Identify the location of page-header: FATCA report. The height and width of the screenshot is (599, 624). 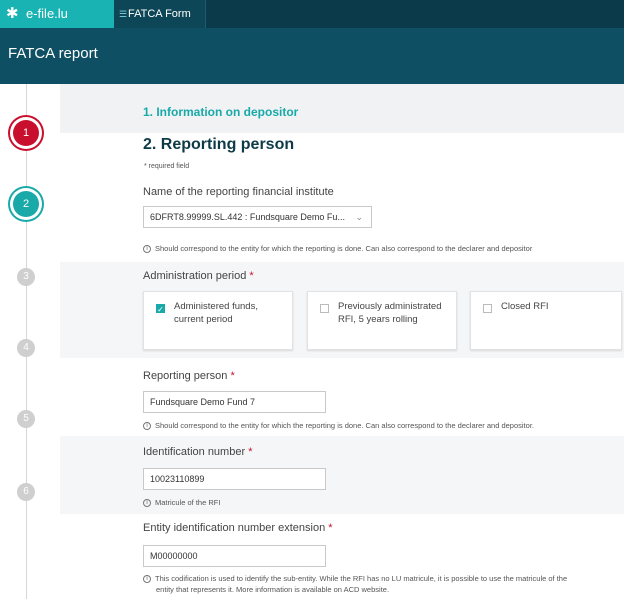
(312, 56).